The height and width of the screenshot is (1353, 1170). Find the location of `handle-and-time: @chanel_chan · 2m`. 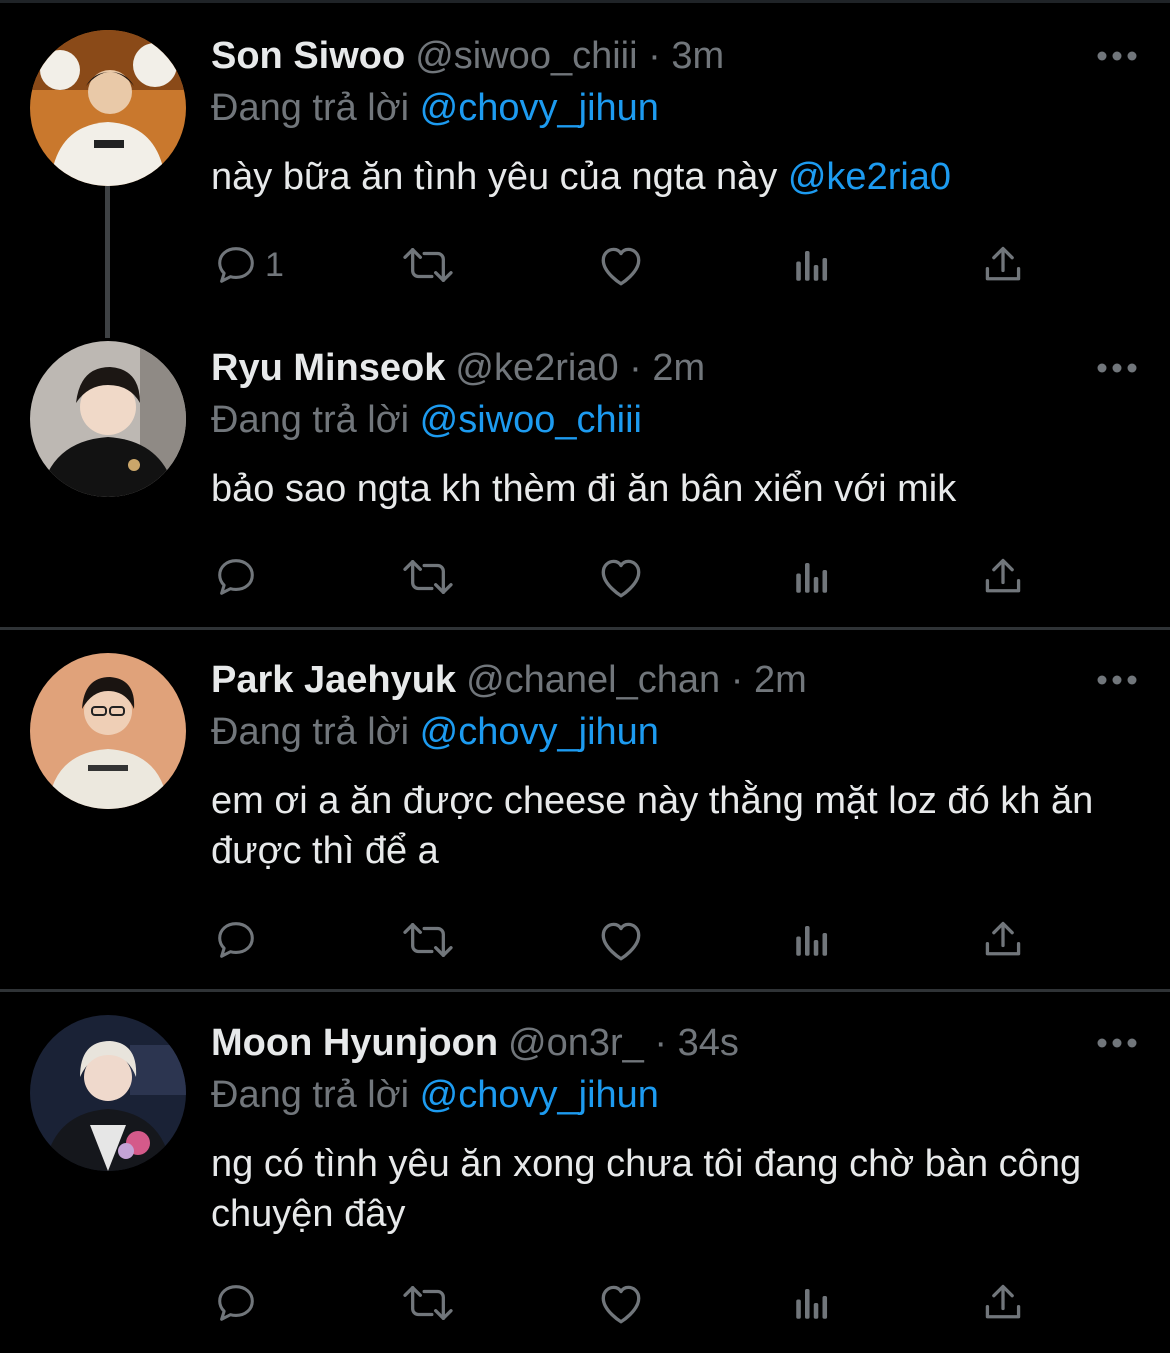

handle-and-time: @chanel_chan · 2m is located at coordinates (636, 680).